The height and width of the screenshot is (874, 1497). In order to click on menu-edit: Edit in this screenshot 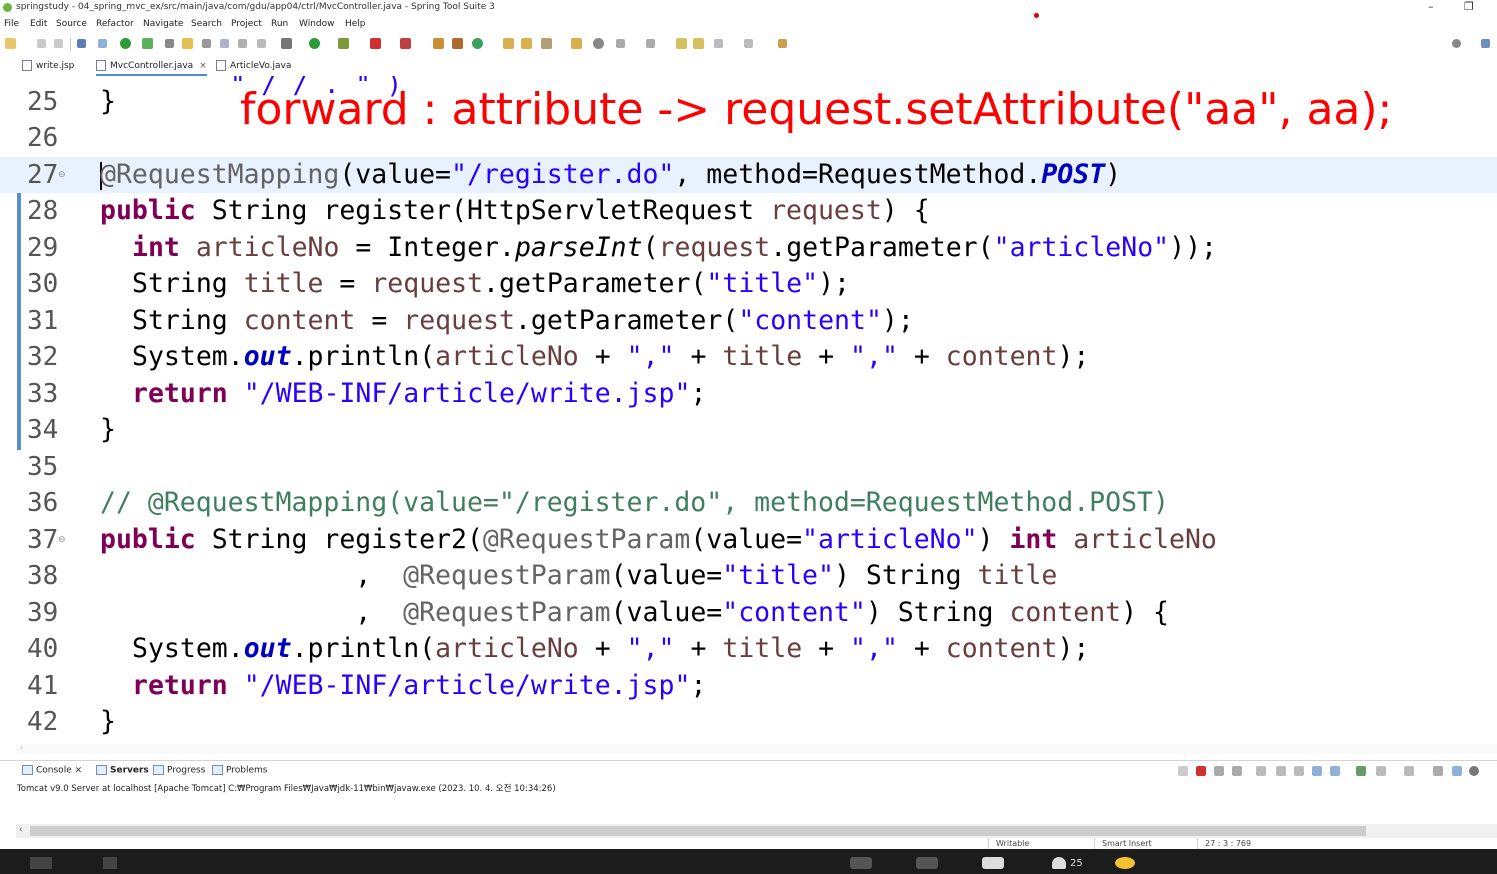, I will do `click(38, 24)`.